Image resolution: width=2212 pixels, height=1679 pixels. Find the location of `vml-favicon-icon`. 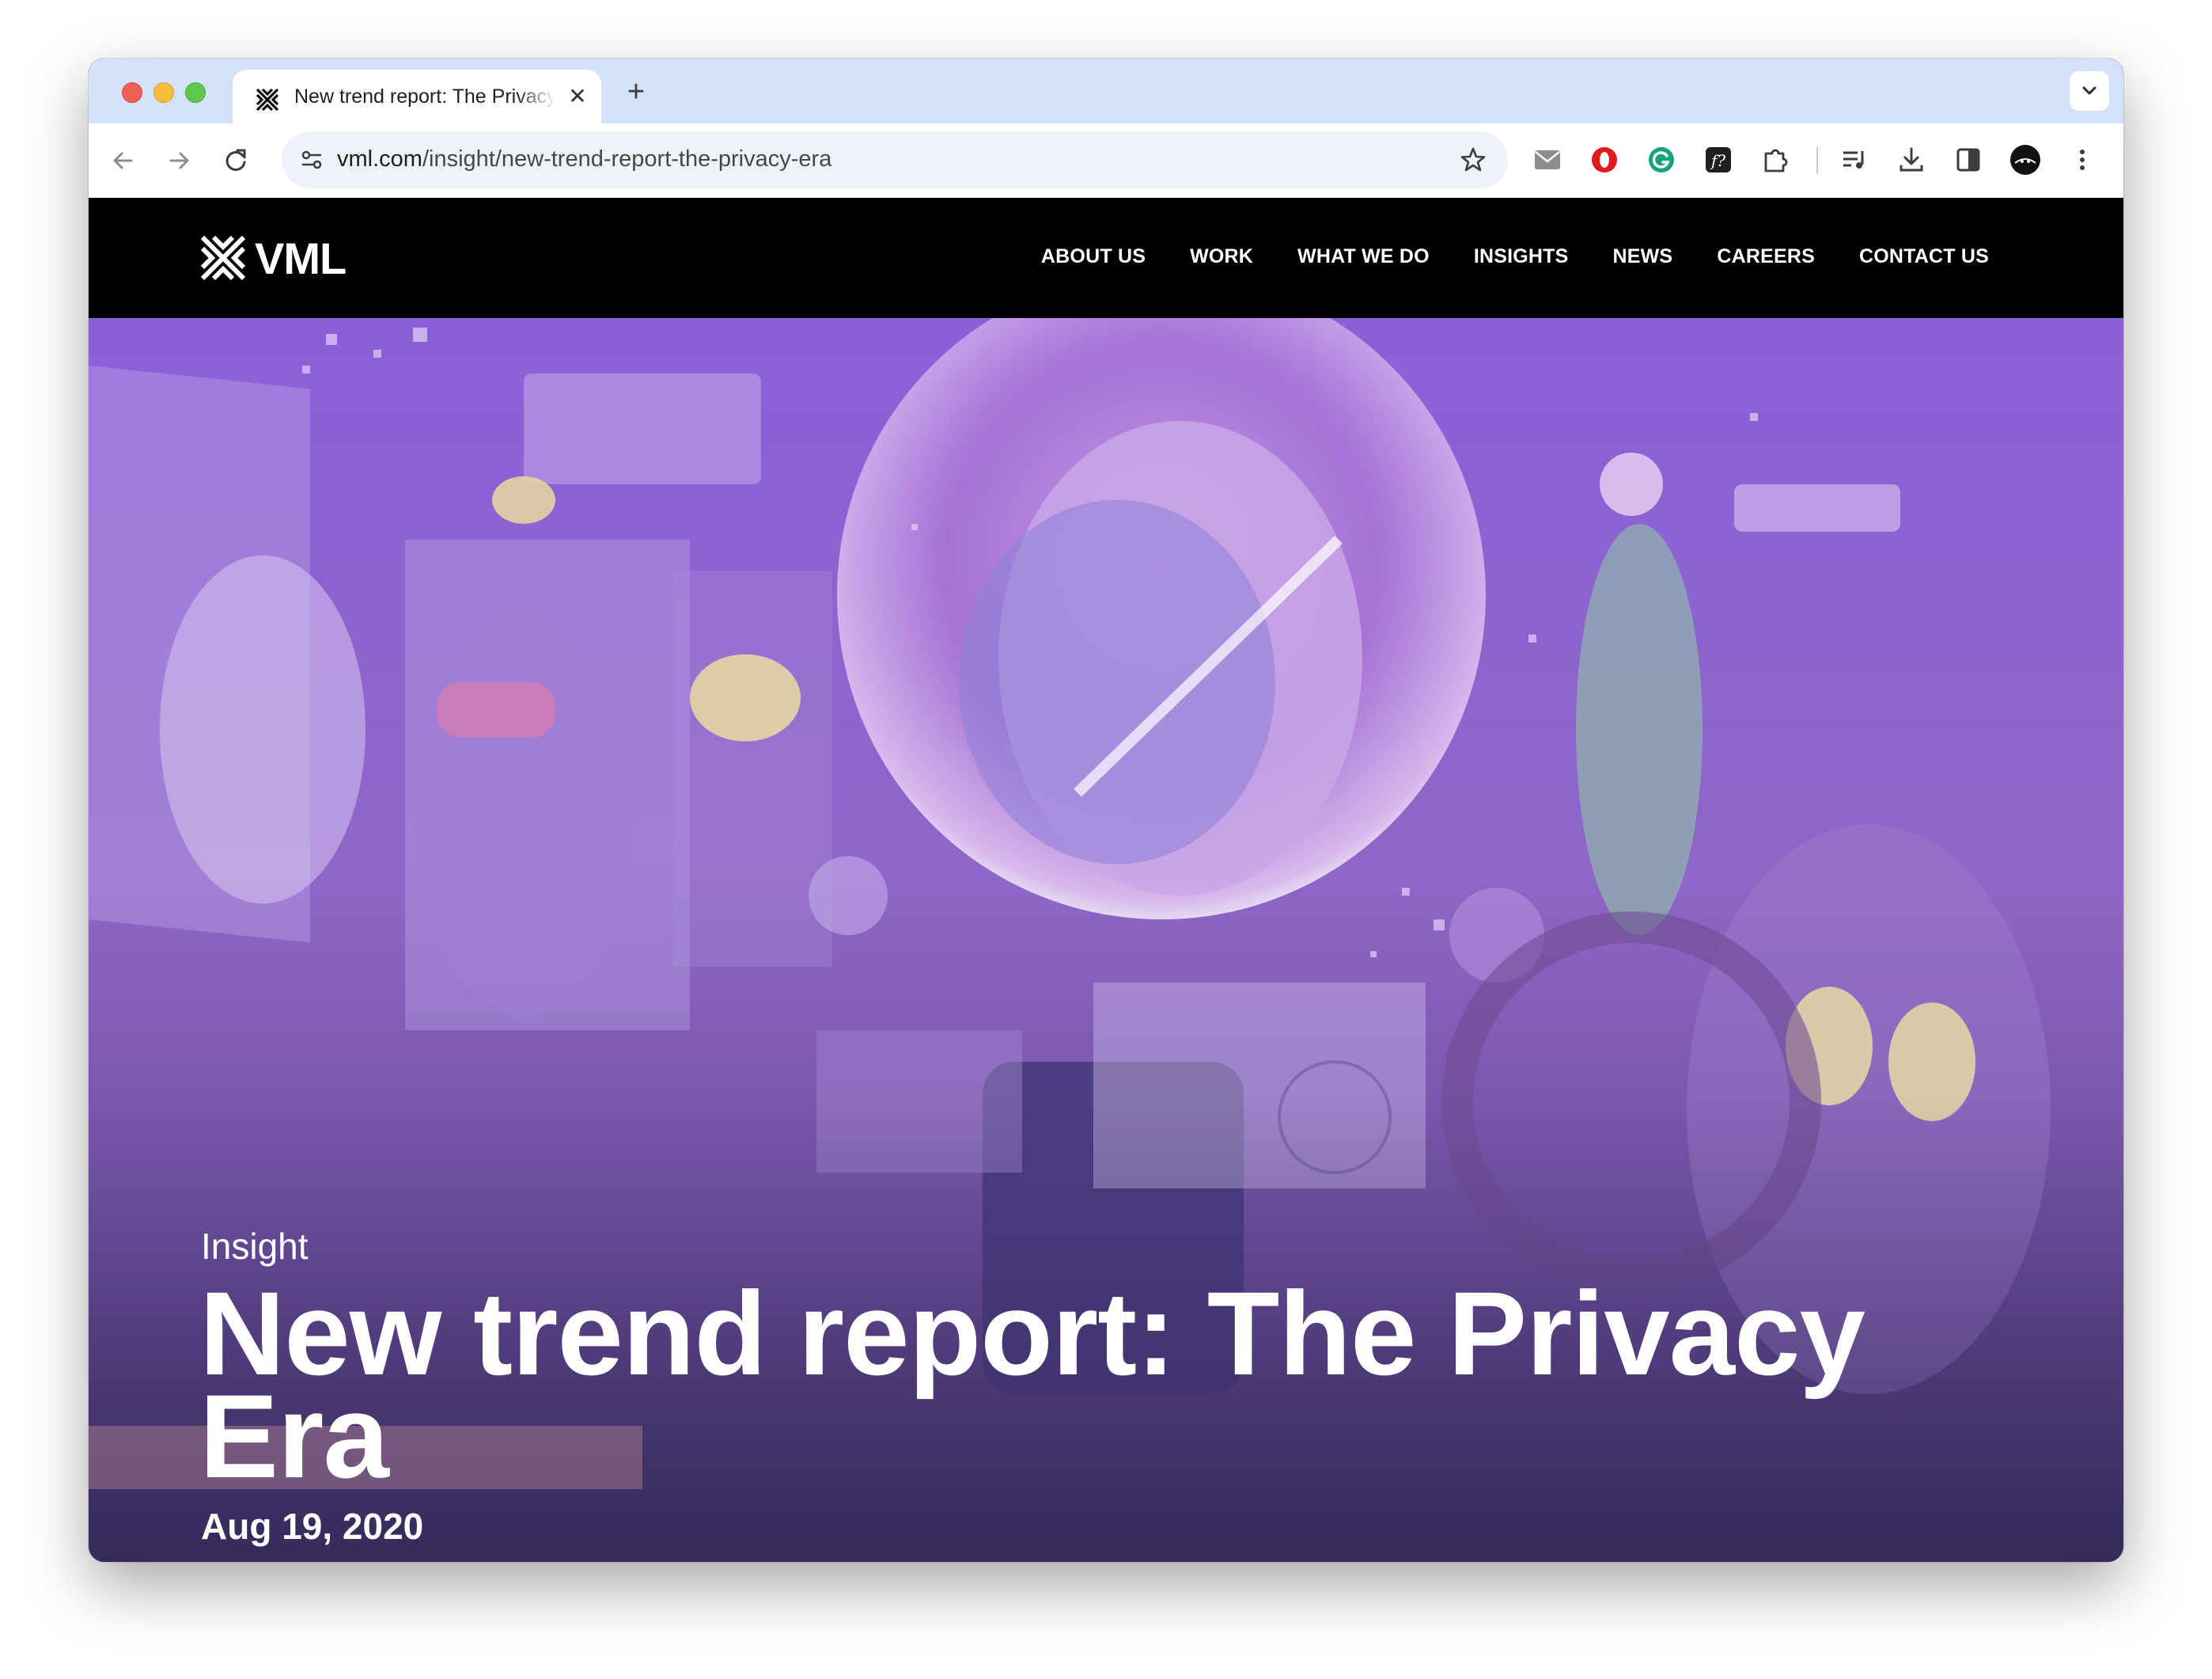

vml-favicon-icon is located at coordinates (267, 99).